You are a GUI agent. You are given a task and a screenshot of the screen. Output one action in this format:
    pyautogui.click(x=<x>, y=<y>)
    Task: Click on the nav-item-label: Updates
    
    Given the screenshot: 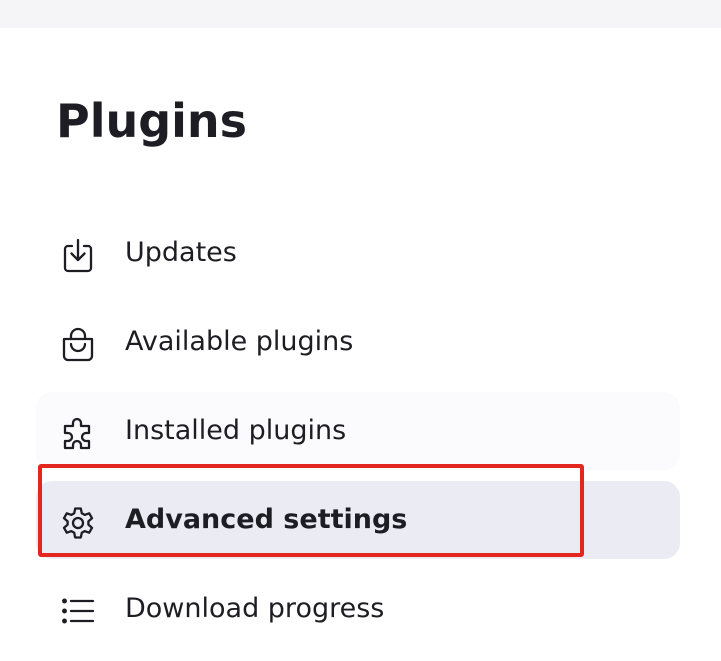 What is the action you would take?
    pyautogui.click(x=181, y=252)
    